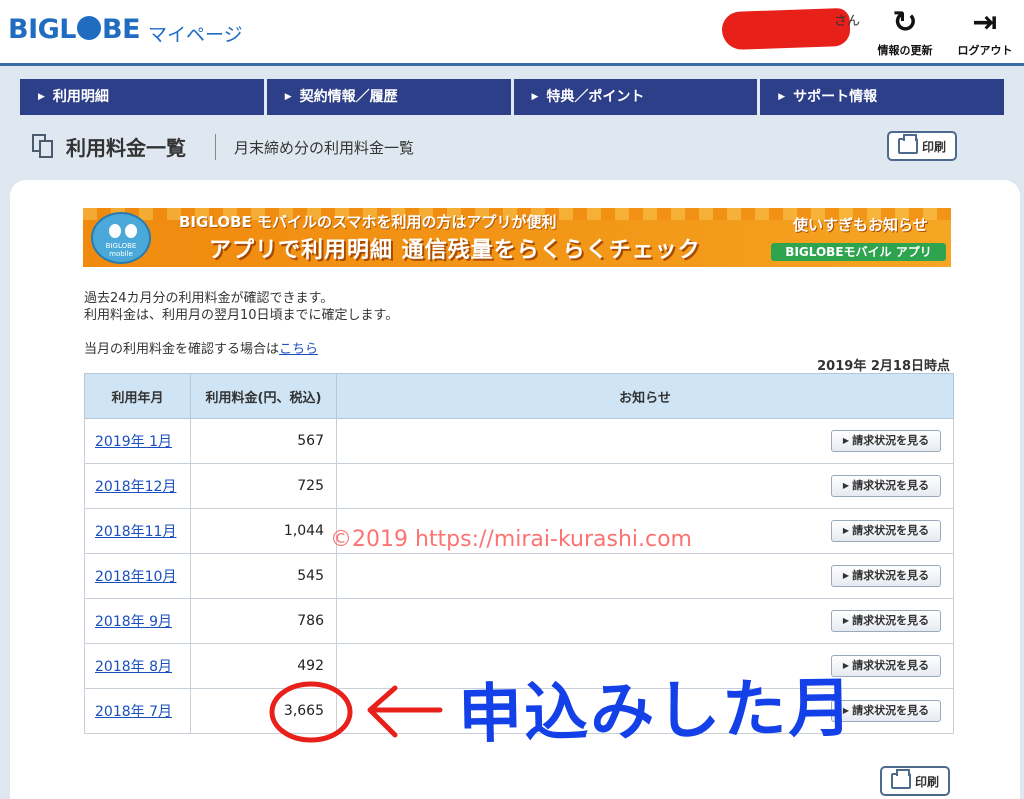 The height and width of the screenshot is (799, 1024). I want to click on current-month-prefix: 当月の利用料金を確認する場合は, so click(182, 349).